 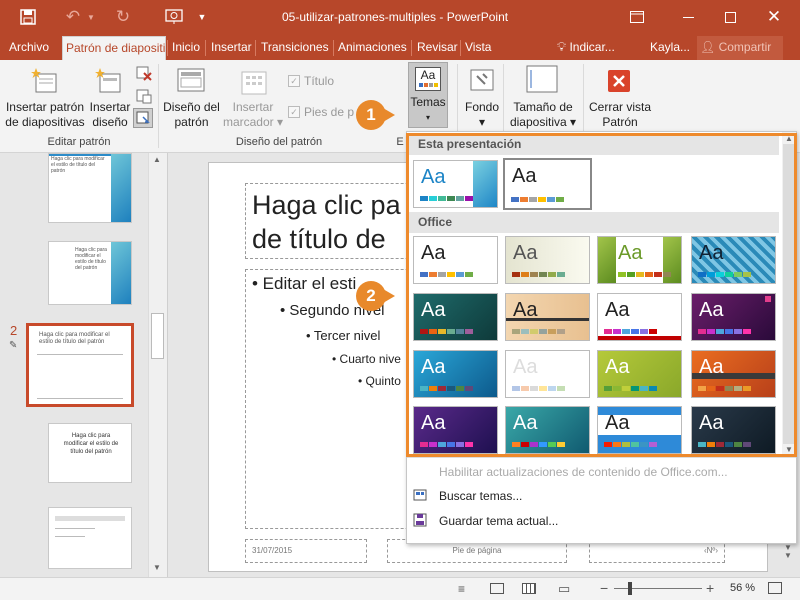 What do you see at coordinates (372, 48) in the screenshot?
I see `tab-animaciones: Animaciones` at bounding box center [372, 48].